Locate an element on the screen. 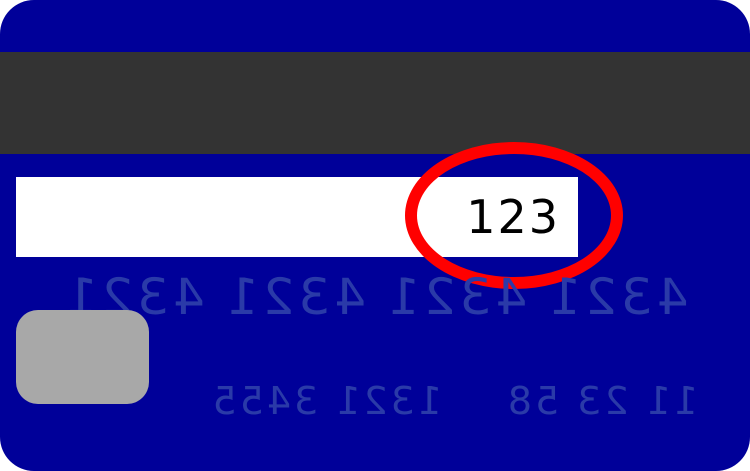 This screenshot has width=750, height=471. mirrored-card-number: 4321432143214321 is located at coordinates (375, 297).